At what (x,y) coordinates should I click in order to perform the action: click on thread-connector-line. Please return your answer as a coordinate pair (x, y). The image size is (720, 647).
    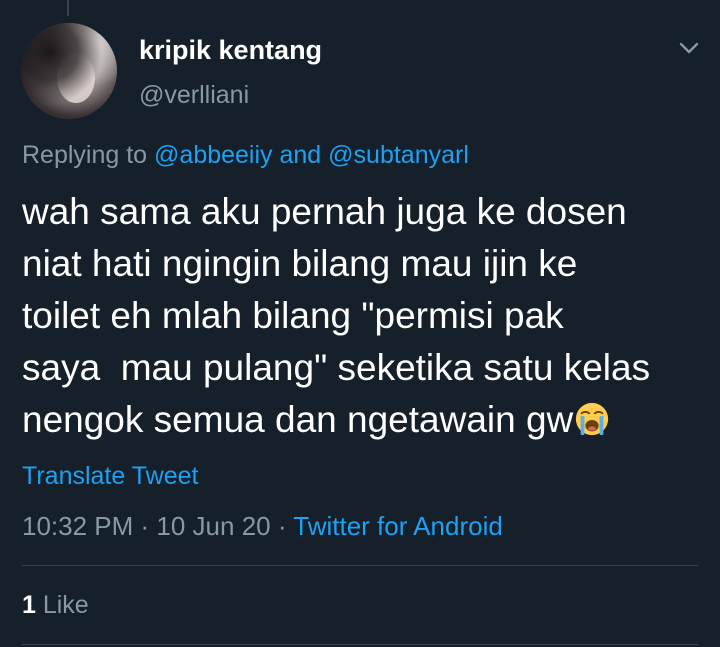
    Looking at the image, I should click on (68, 8).